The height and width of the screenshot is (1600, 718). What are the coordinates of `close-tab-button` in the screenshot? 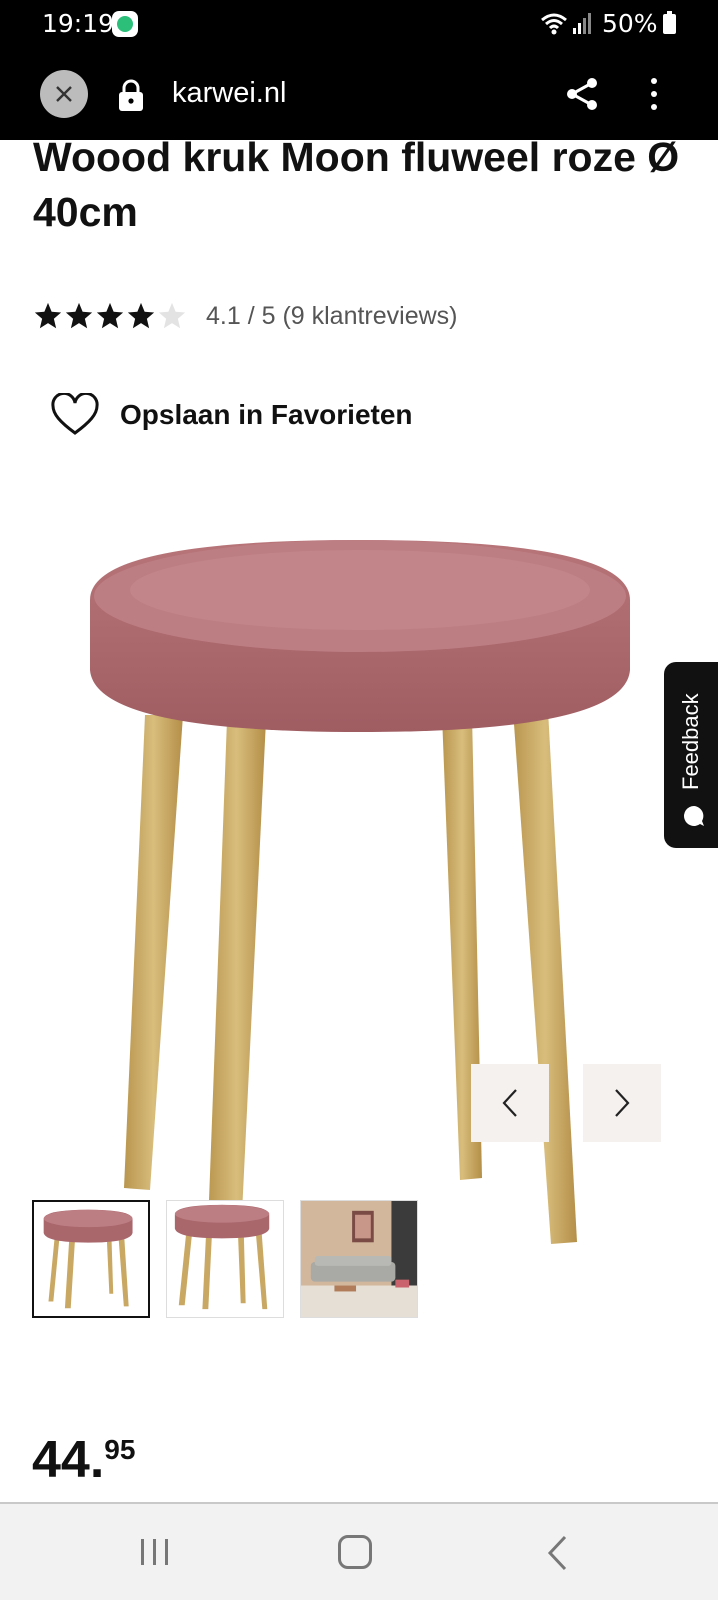 It's located at (64, 94).